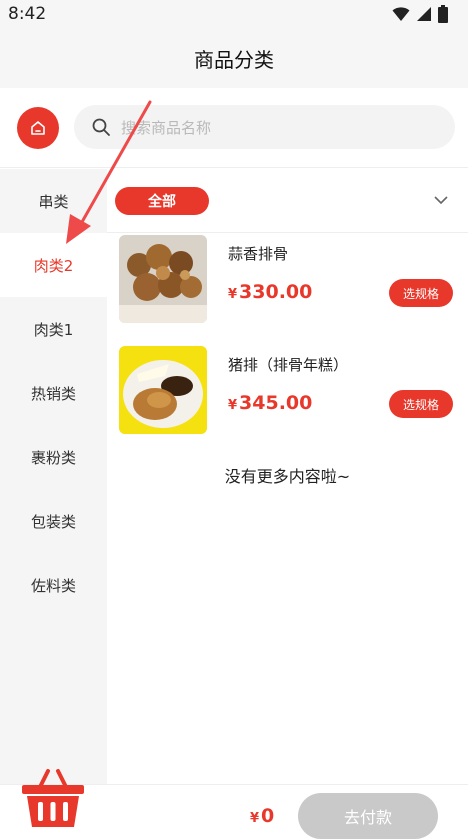 Image resolution: width=468 pixels, height=840 pixels. I want to click on product-price: ¥345.00, so click(270, 403).